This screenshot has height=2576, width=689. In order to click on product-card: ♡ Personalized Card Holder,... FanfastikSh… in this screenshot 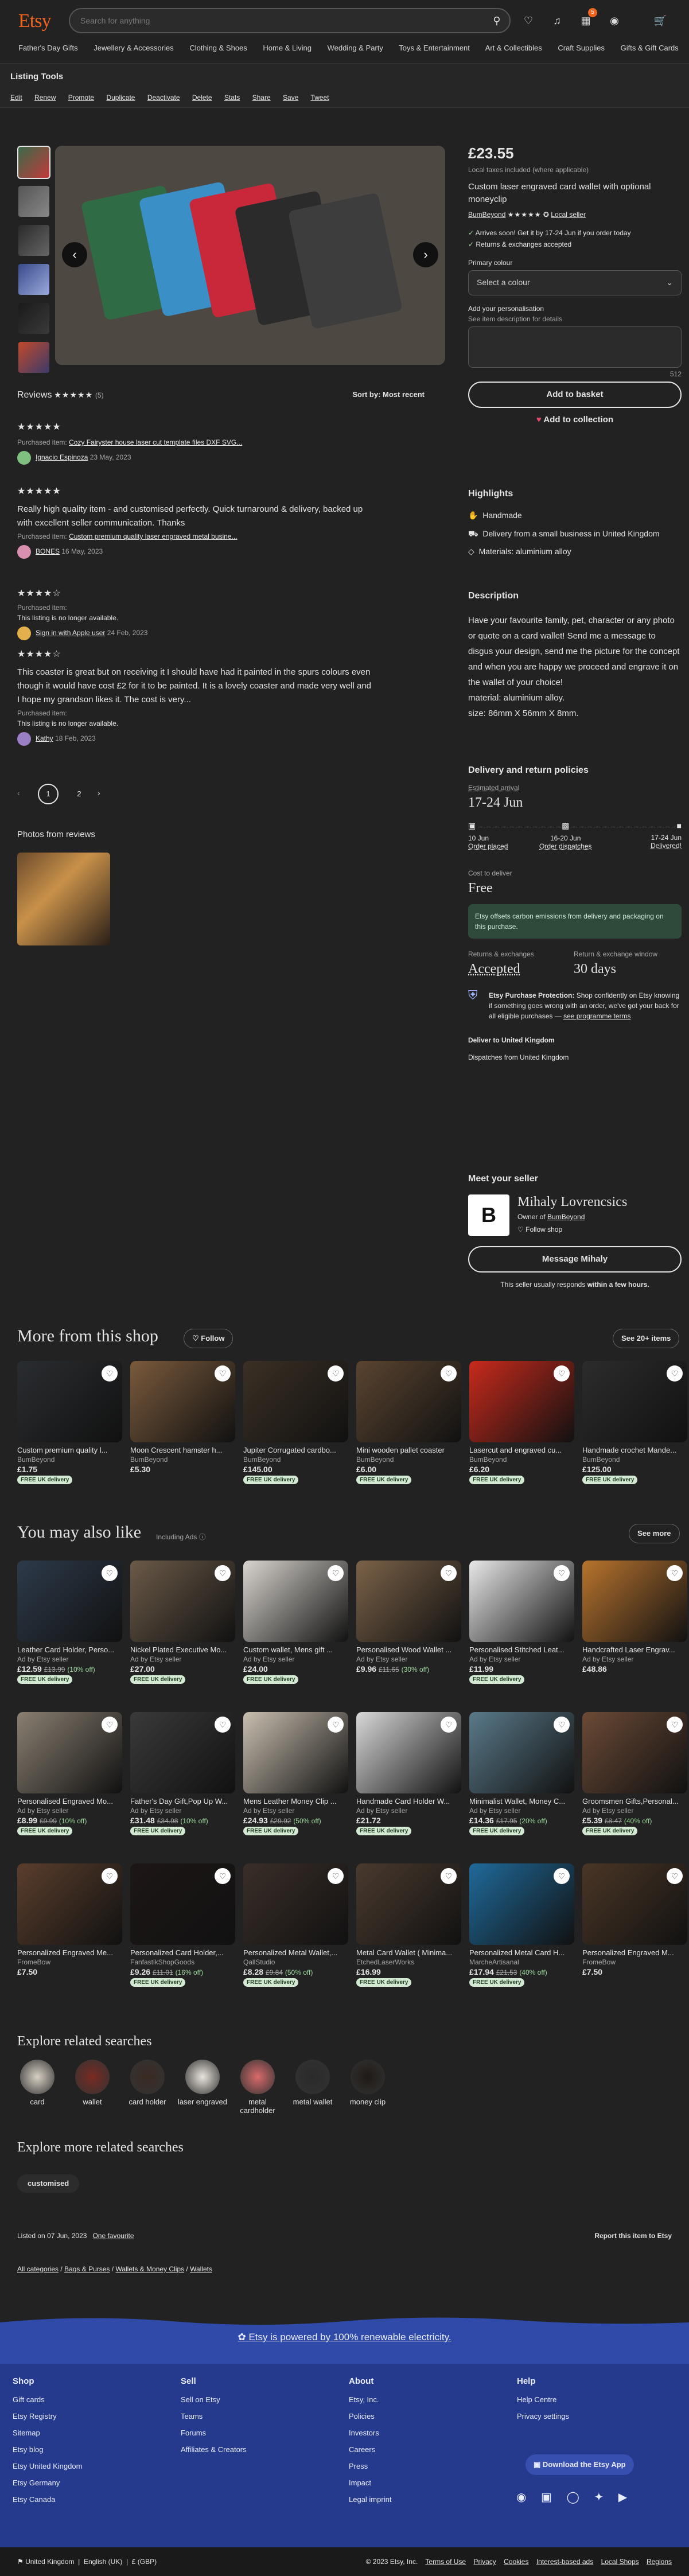, I will do `click(183, 1925)`.